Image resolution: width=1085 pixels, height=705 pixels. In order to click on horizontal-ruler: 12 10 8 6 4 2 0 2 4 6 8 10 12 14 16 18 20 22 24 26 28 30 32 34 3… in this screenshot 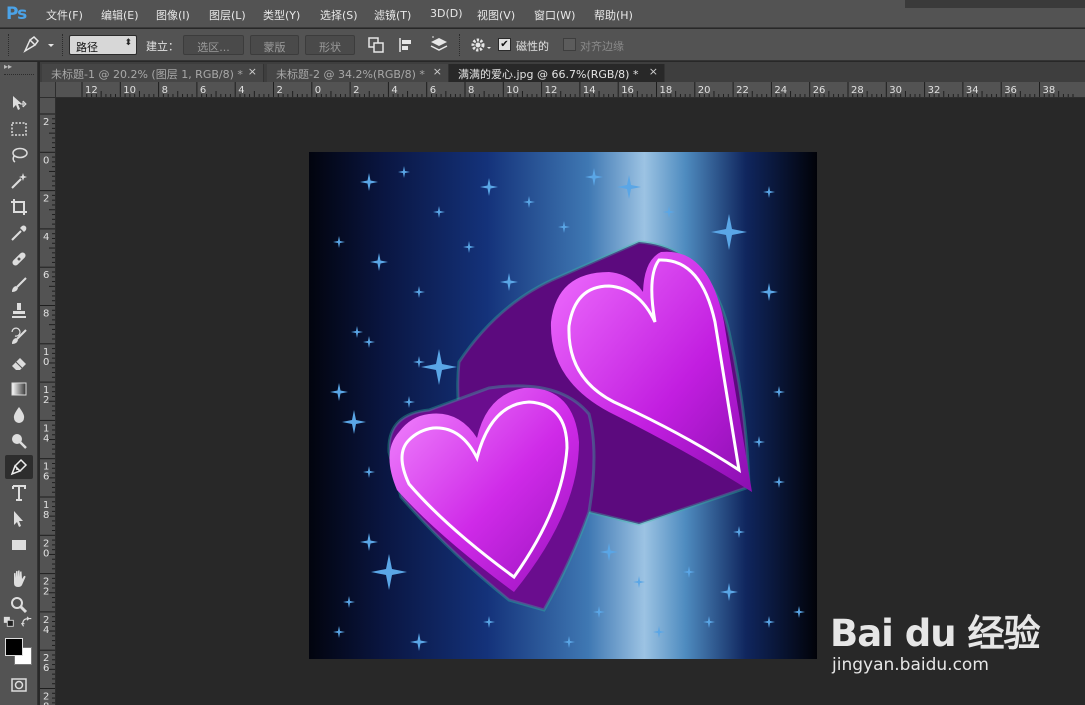, I will do `click(562, 90)`.